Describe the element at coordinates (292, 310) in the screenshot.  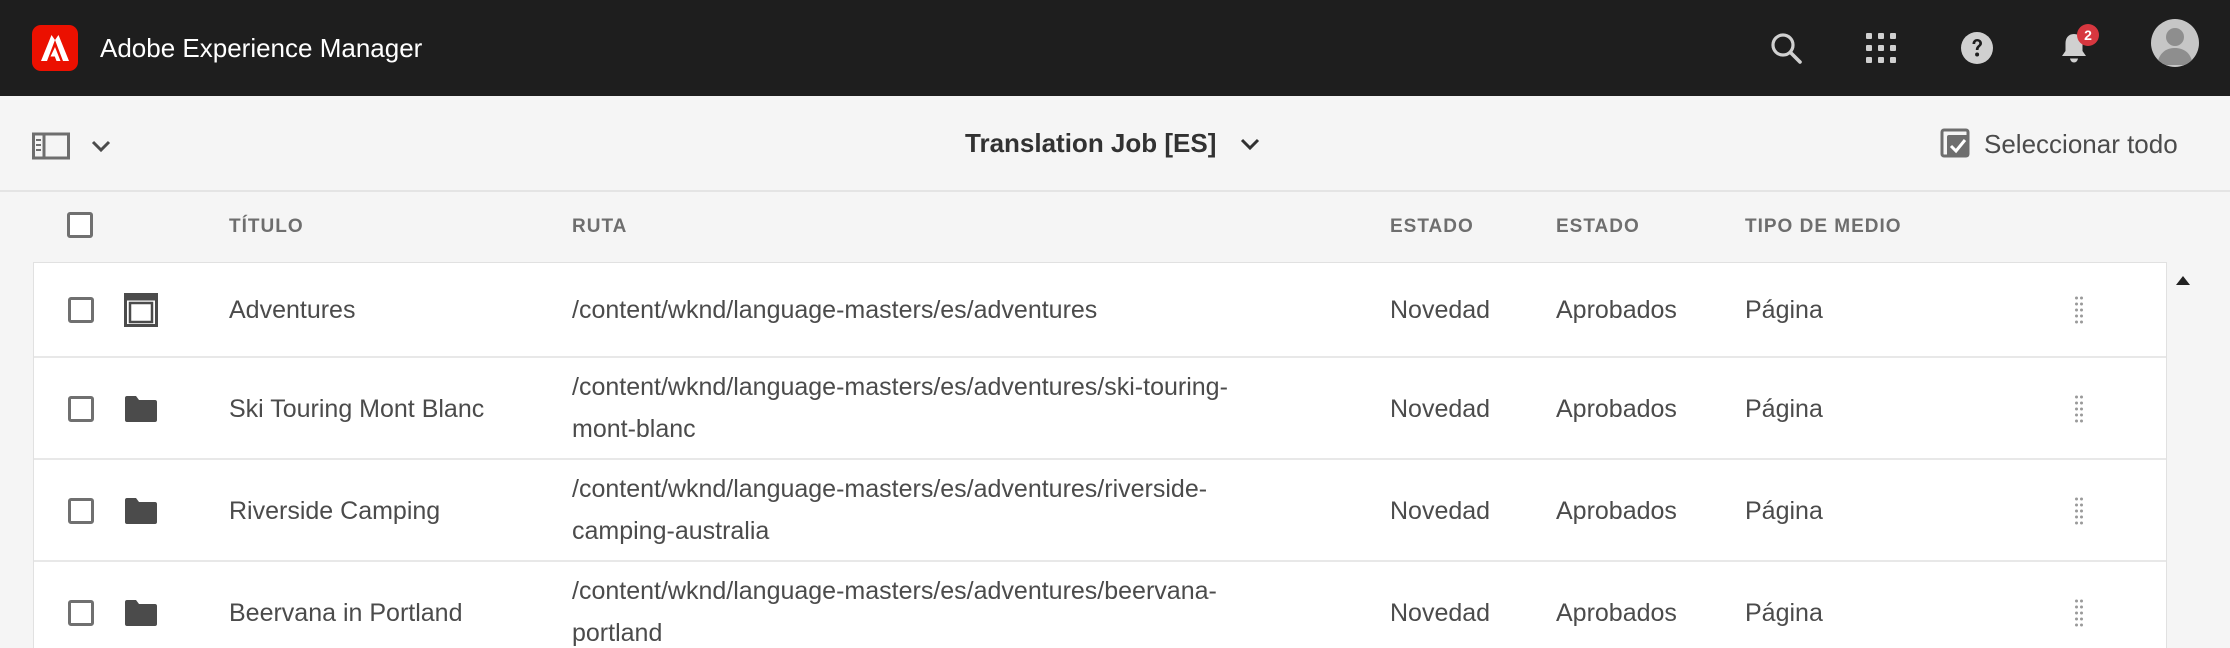
I see `row-title: Adventures` at that location.